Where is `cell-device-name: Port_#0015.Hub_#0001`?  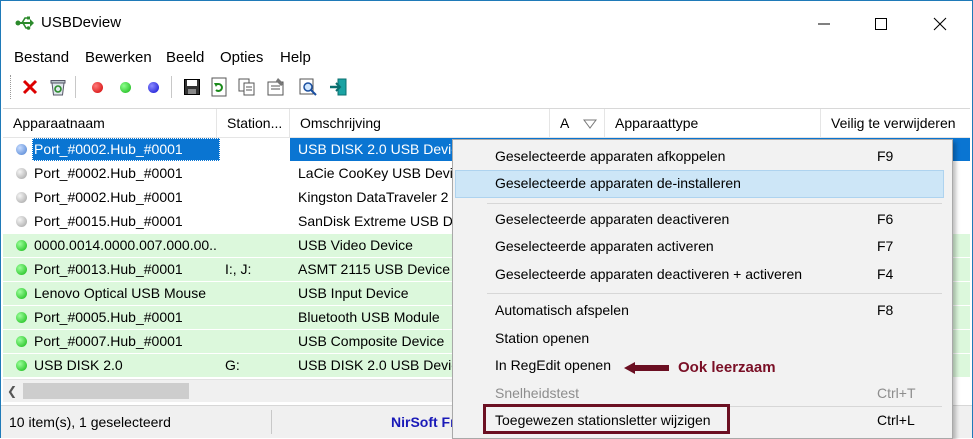 cell-device-name: Port_#0015.Hub_#0001 is located at coordinates (108, 221).